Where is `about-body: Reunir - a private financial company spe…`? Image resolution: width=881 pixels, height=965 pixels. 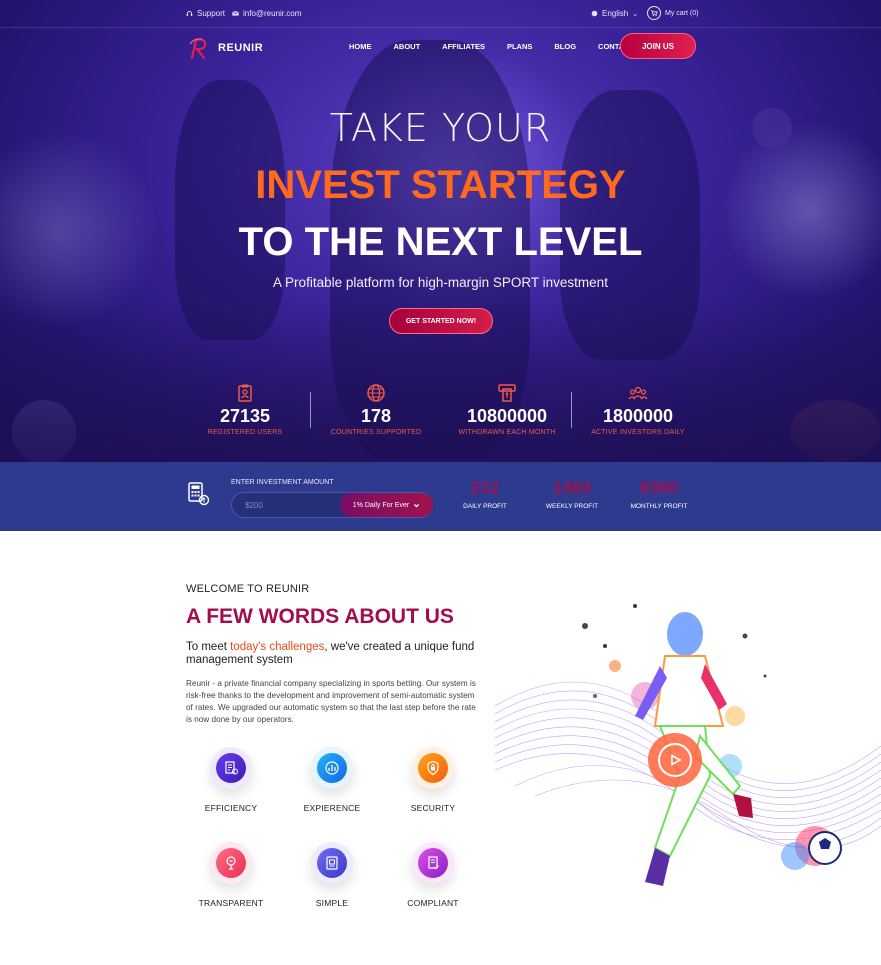
about-body: Reunir - a private financial company spe… is located at coordinates (331, 701).